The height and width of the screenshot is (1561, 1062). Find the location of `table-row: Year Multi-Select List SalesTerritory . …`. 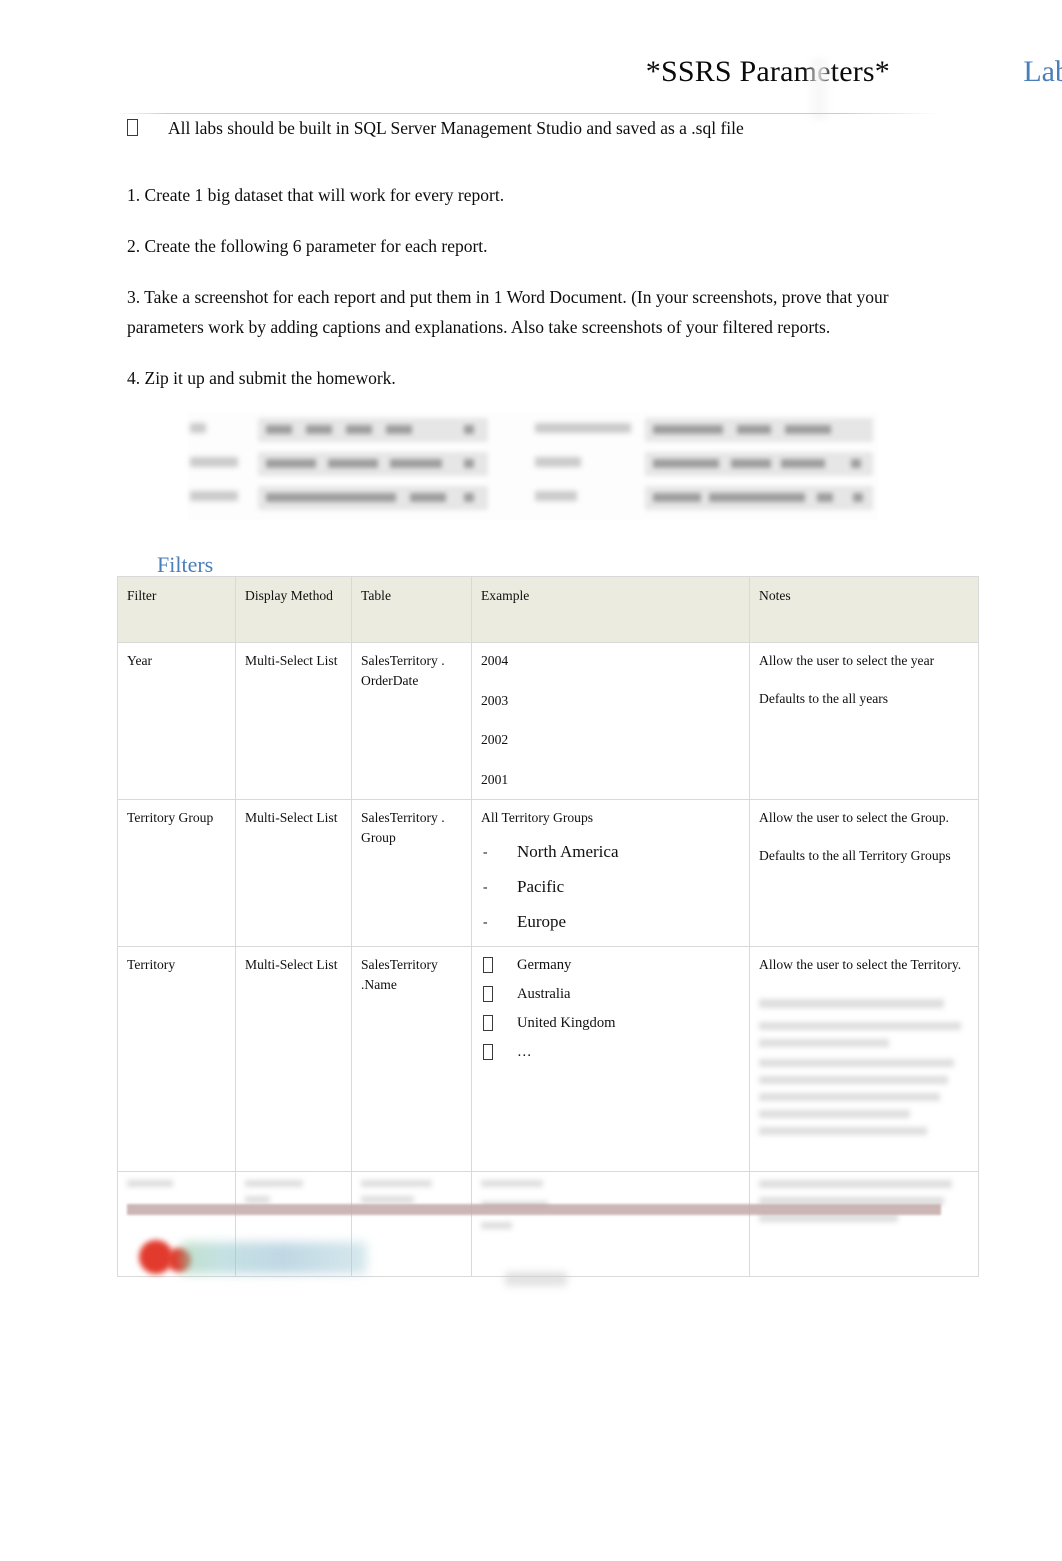

table-row: Year Multi-Select List SalesTerritory . … is located at coordinates (548, 721).